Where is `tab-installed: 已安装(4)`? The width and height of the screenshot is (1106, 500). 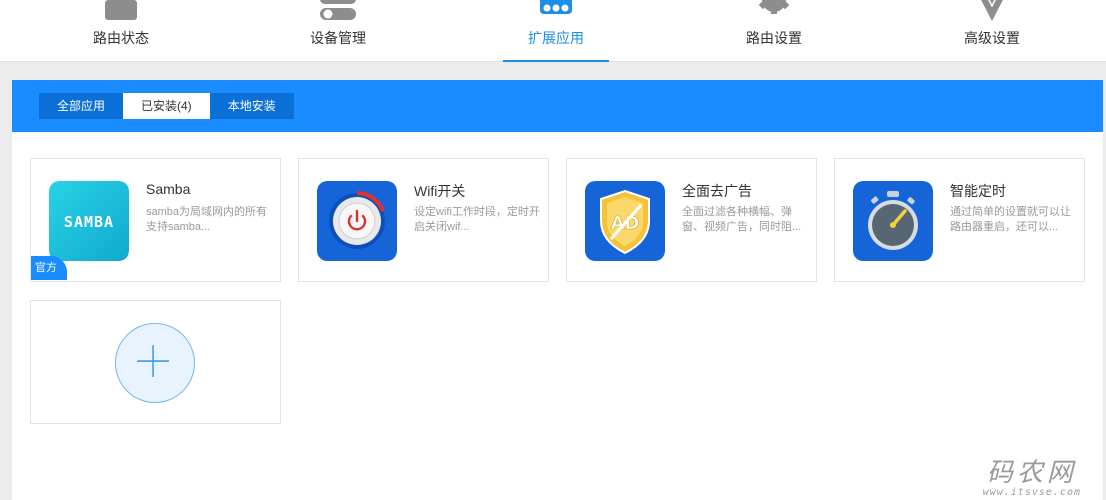 tab-installed: 已安装(4) is located at coordinates (166, 106).